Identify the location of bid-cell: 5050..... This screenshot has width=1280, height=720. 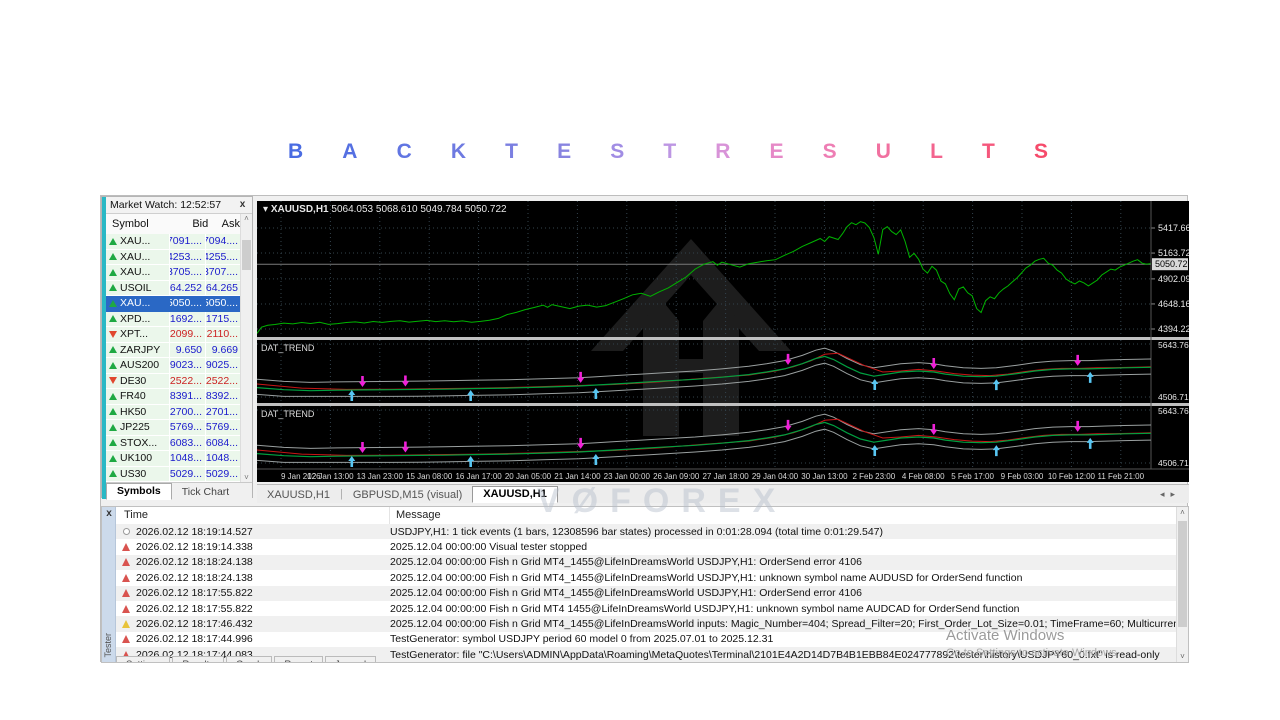
(188, 304).